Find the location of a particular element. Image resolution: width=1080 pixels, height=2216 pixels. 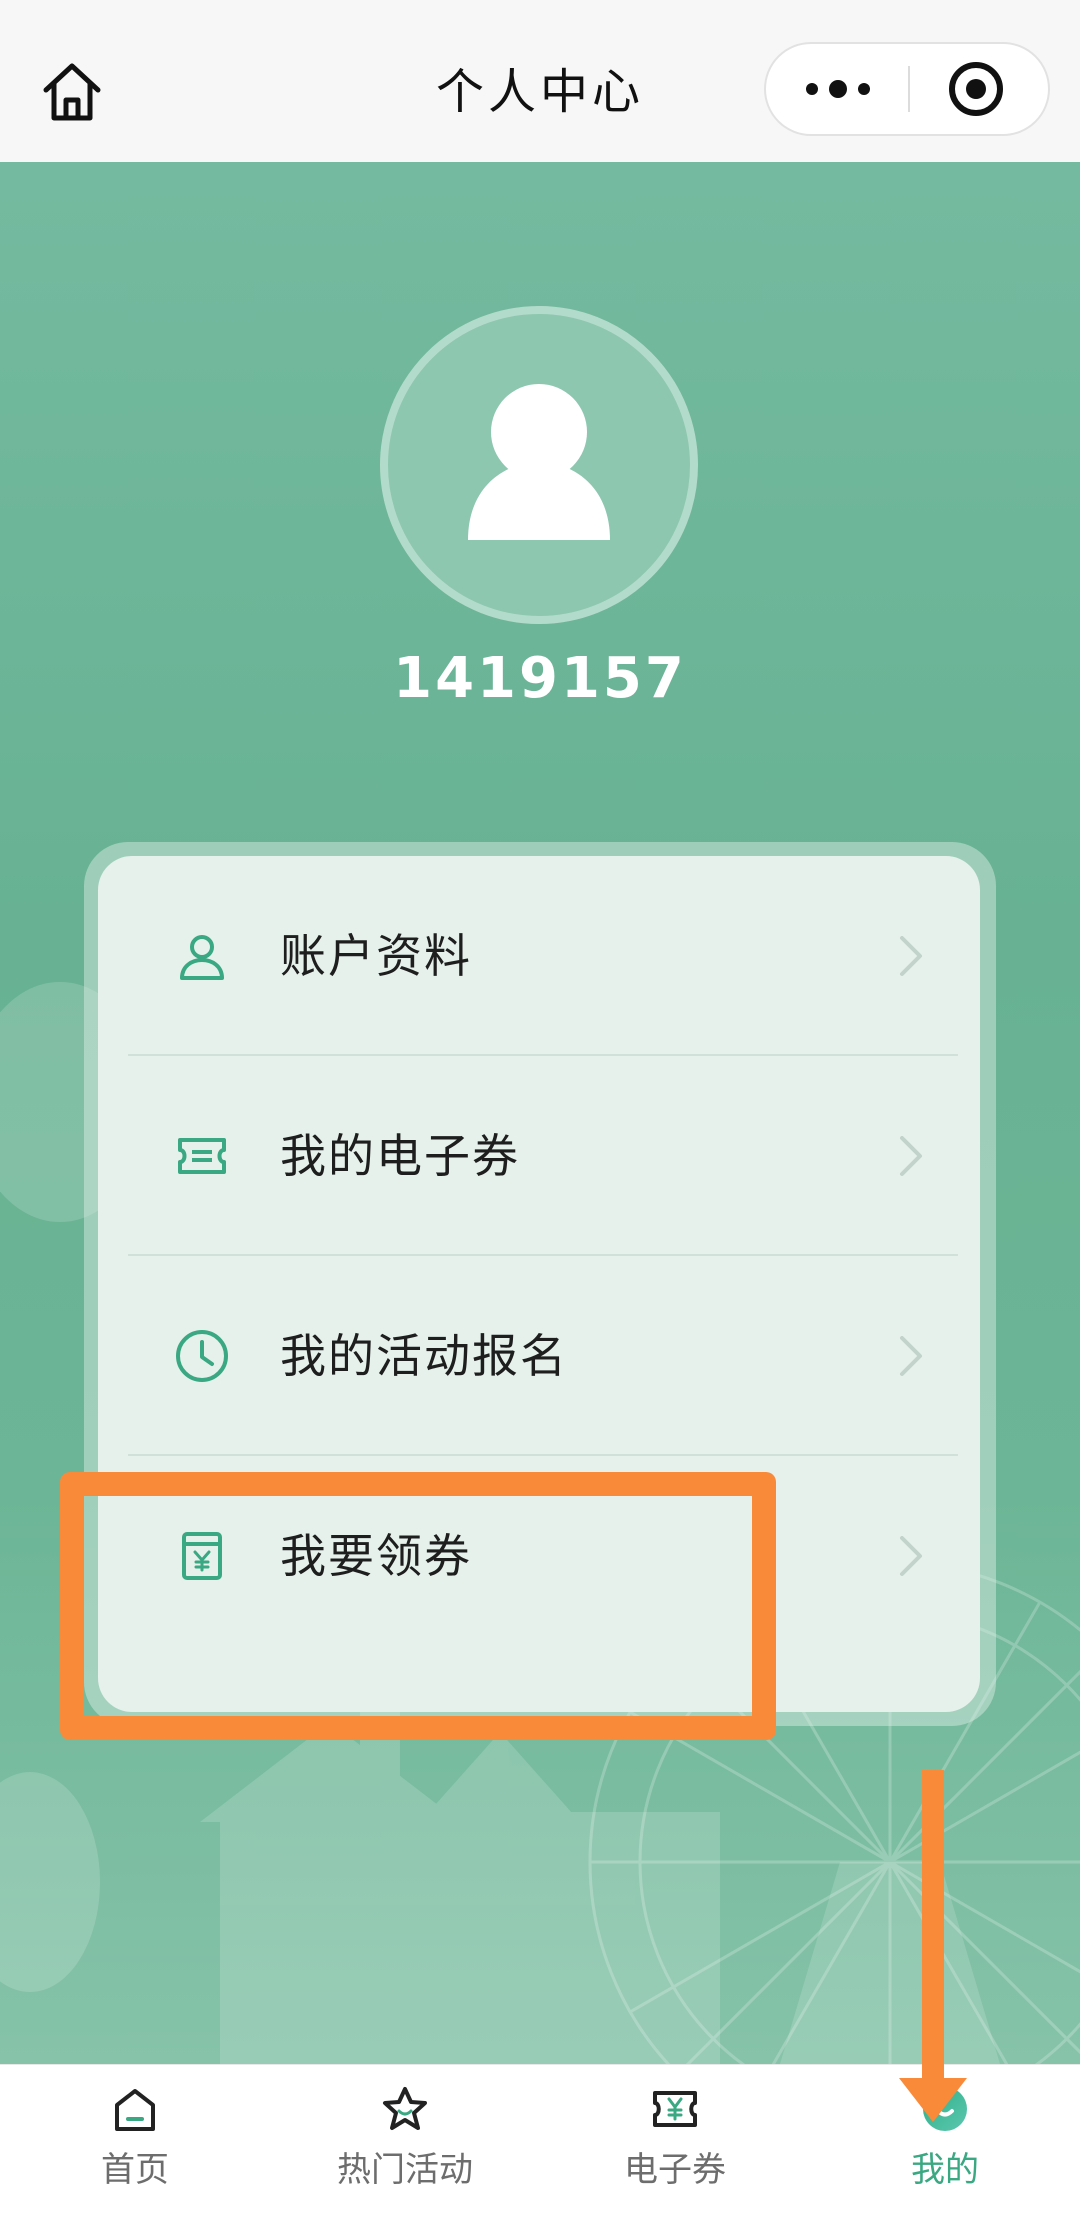

menu-item-label: 我的活动报名 is located at coordinates (424, 1356).